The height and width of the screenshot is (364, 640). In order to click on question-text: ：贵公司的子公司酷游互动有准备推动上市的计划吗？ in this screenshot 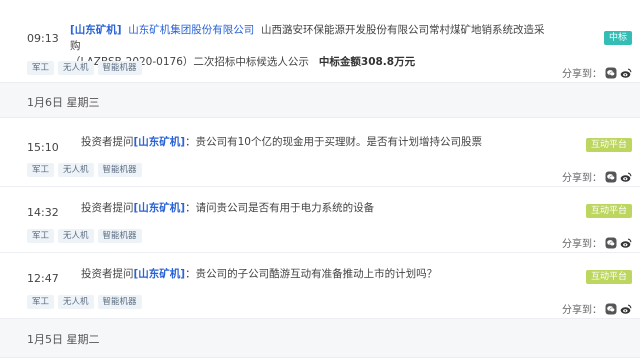, I will do `click(311, 274)`.